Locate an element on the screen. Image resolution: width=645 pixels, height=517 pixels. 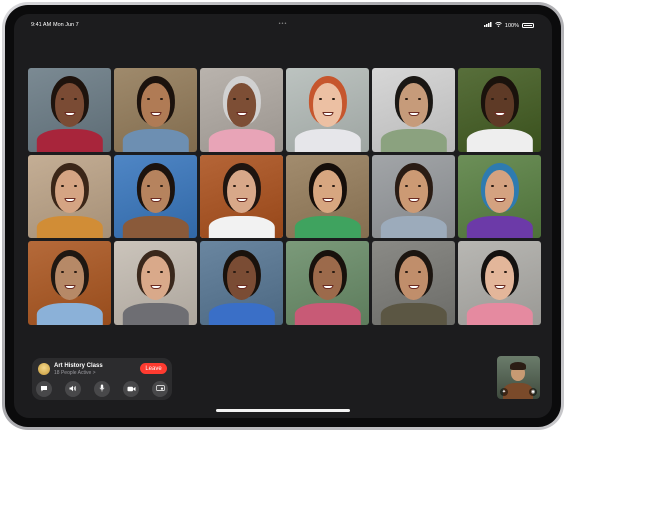
message-button is located at coordinates (44, 389).